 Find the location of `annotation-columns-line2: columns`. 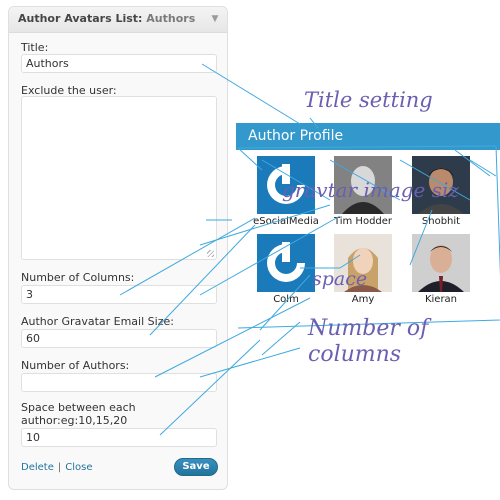

annotation-columns-line2: columns is located at coordinates (355, 354).